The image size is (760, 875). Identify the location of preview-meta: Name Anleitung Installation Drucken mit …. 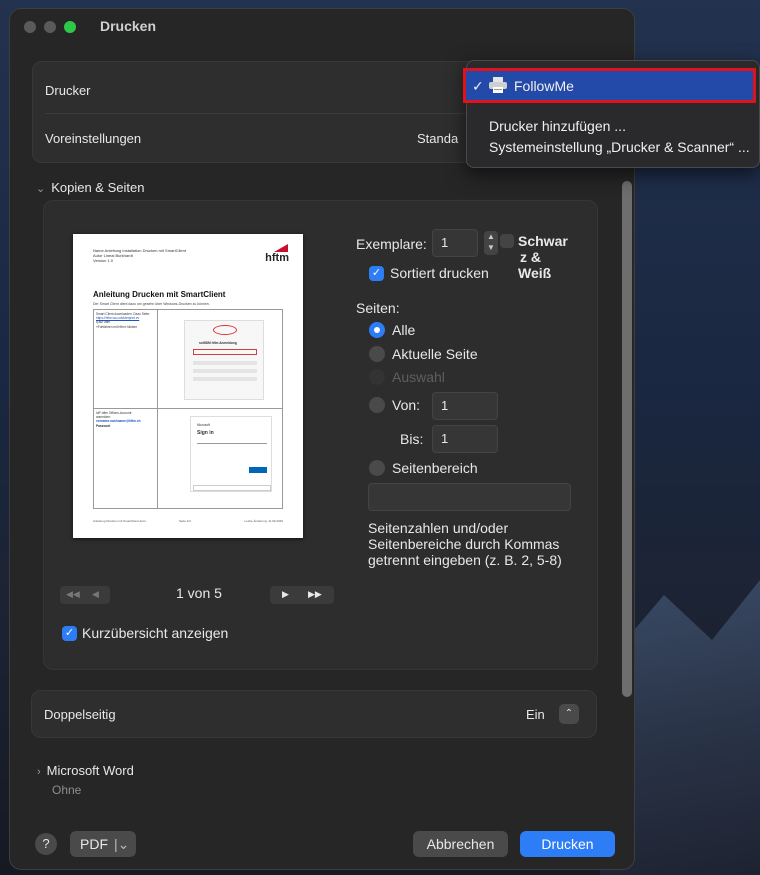
(139, 255).